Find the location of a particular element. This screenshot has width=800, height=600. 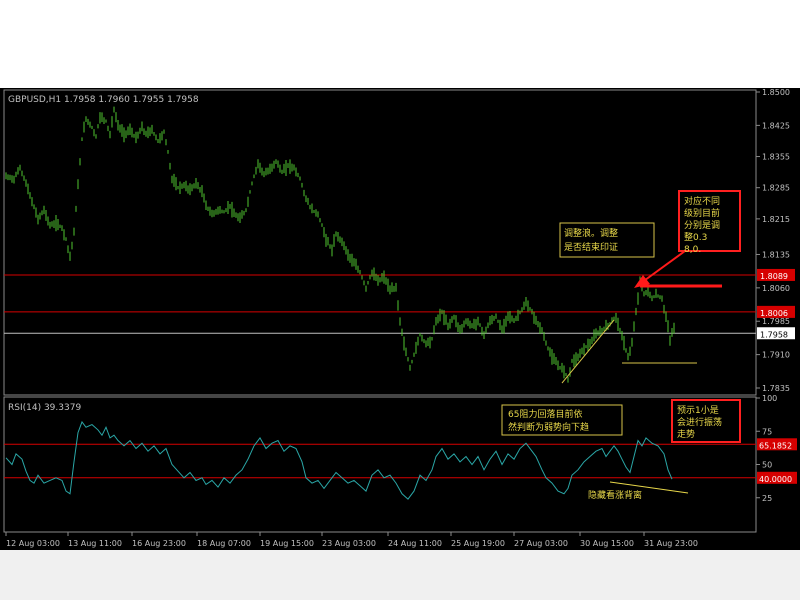

price-tick-label: 1.8425 is located at coordinates (776, 125).